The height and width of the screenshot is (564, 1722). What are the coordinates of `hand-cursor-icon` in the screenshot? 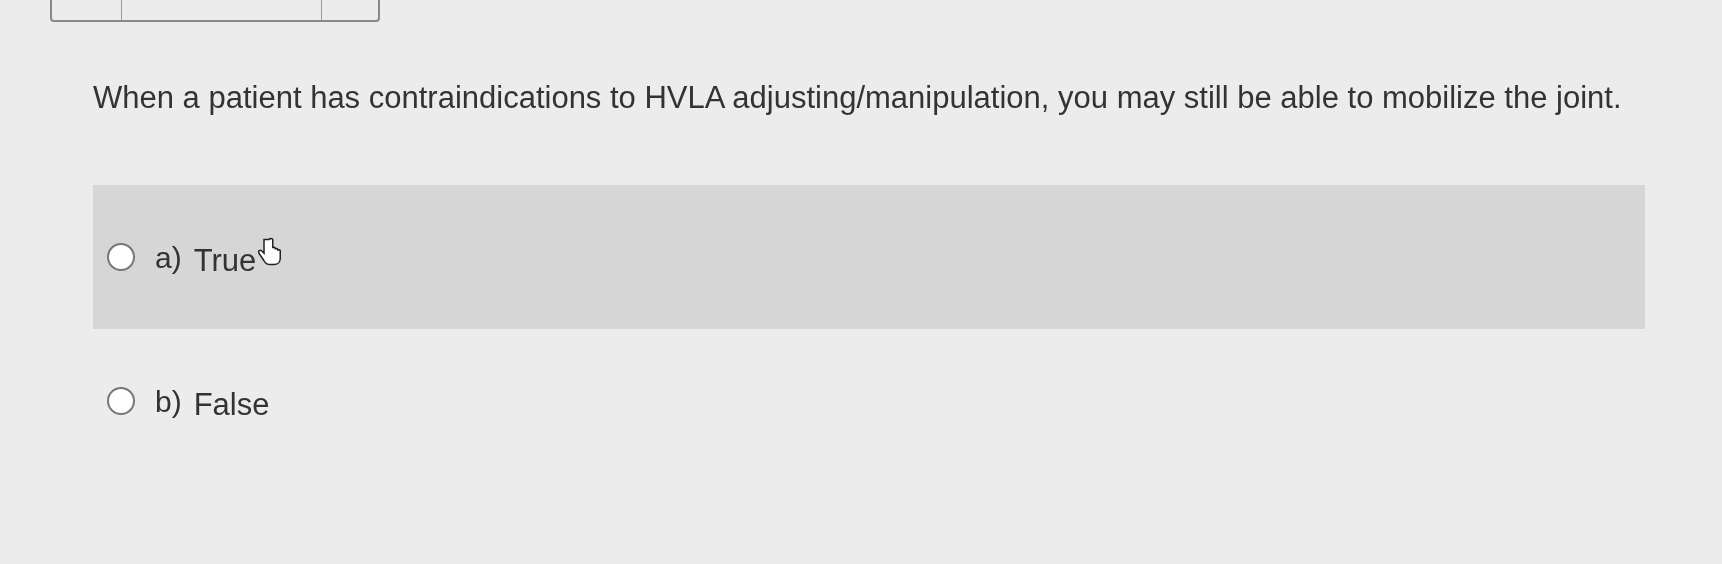 It's located at (269, 252).